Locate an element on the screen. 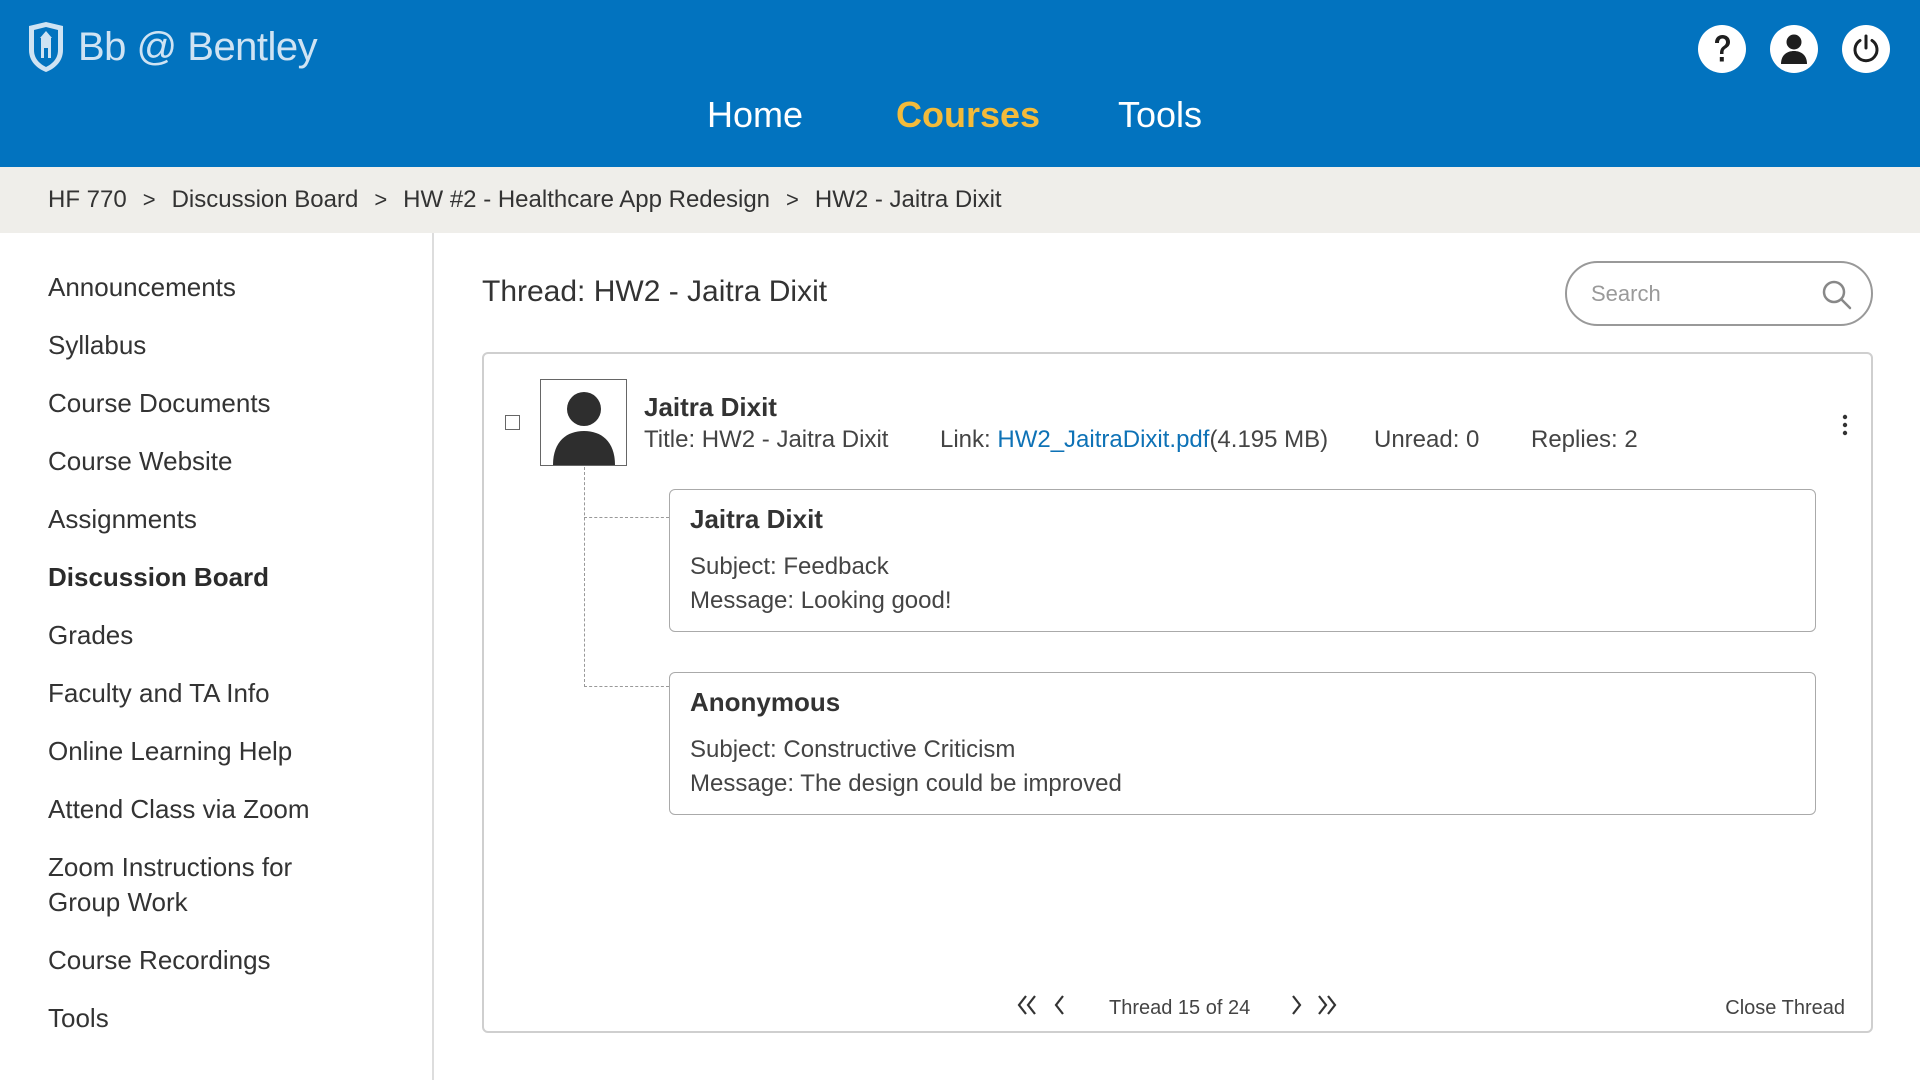  attachment-size: (4.195 MB) is located at coordinates (1269, 439).